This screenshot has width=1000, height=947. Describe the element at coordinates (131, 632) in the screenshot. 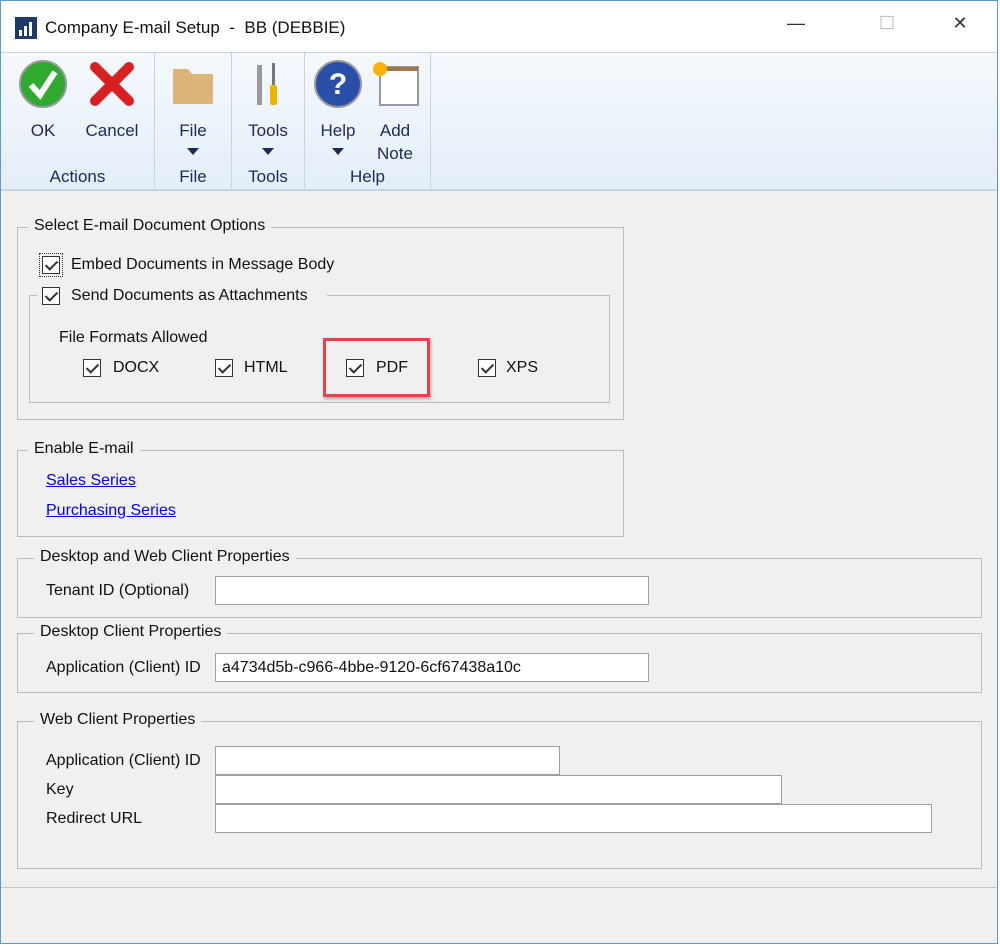

I see `group-legend: Desktop Client Properties` at that location.